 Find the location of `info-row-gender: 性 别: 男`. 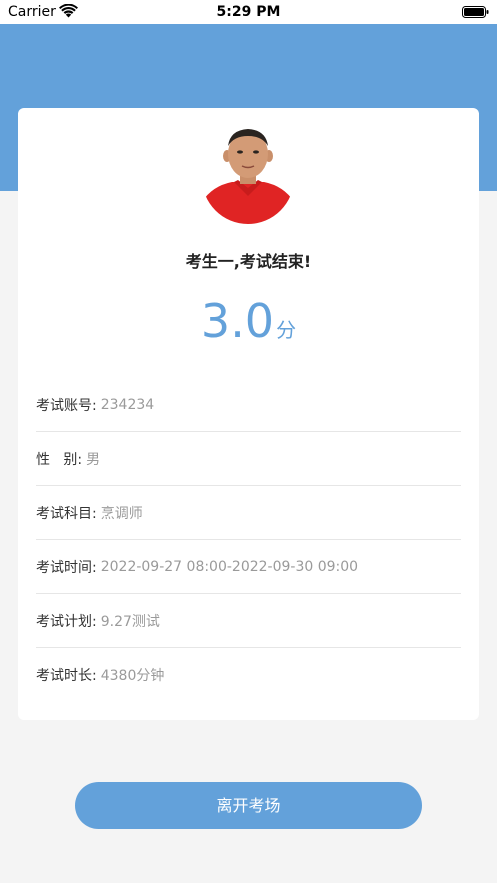

info-row-gender: 性 别: 男 is located at coordinates (248, 459).